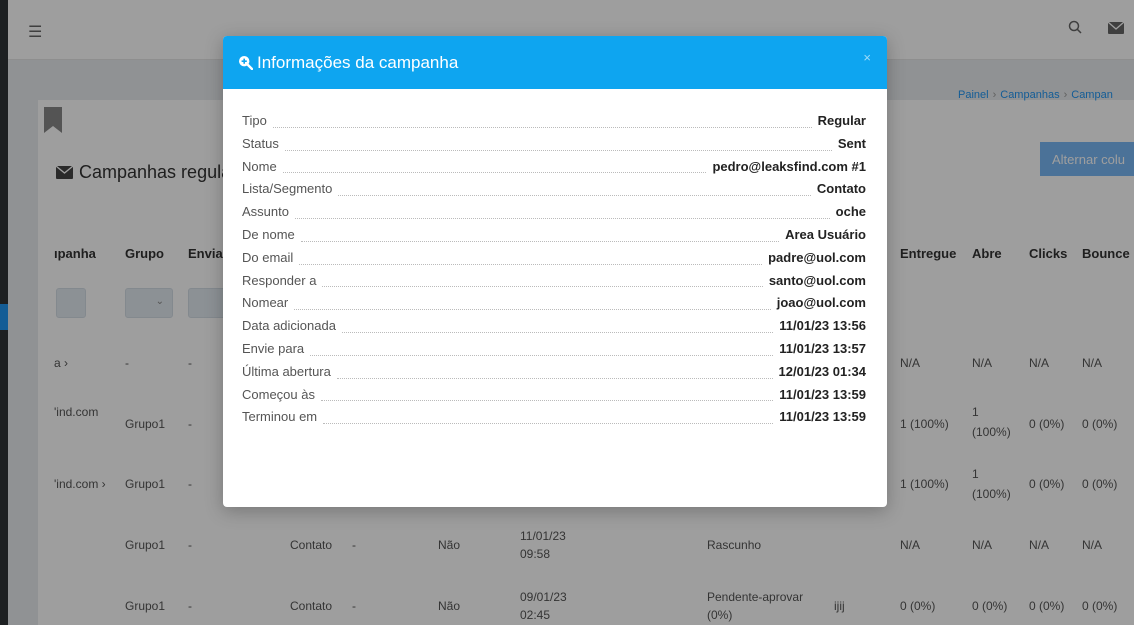 The image size is (1134, 625). Describe the element at coordinates (841, 120) in the screenshot. I see `info-value: Regular` at that location.